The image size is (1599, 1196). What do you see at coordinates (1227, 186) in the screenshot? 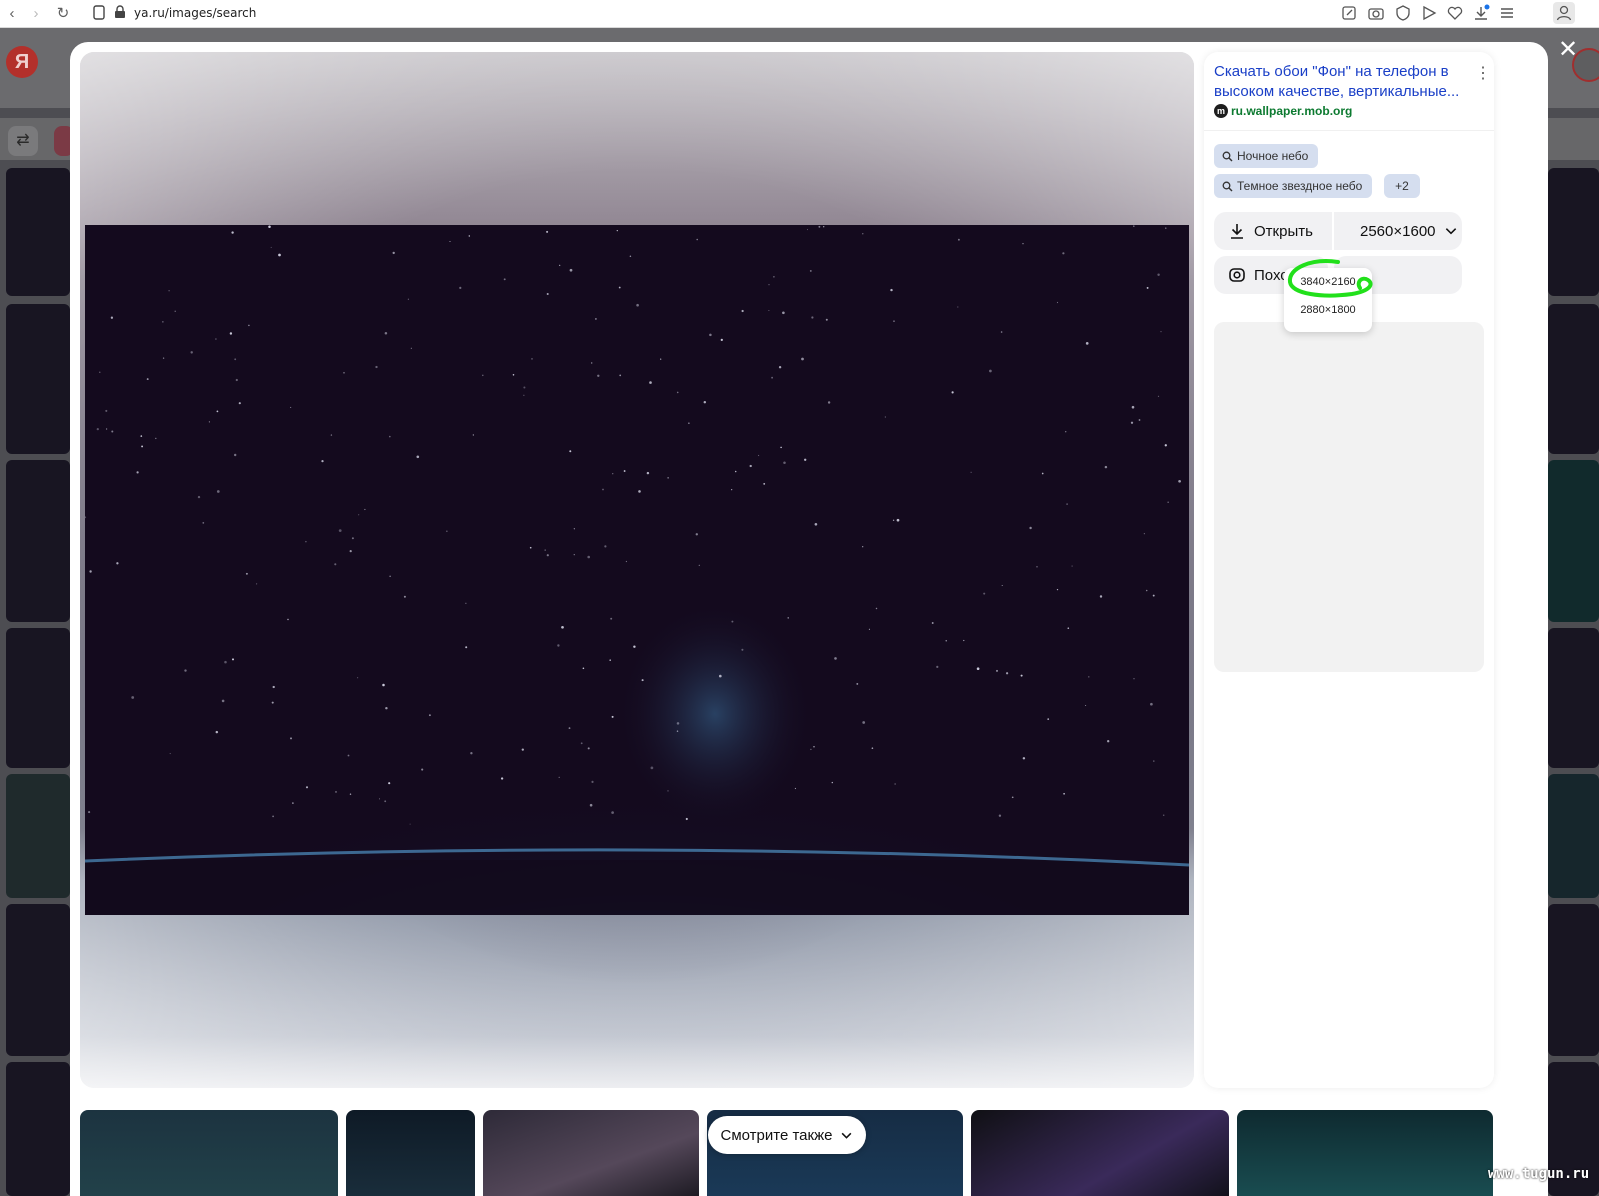
I see `search-icon` at bounding box center [1227, 186].